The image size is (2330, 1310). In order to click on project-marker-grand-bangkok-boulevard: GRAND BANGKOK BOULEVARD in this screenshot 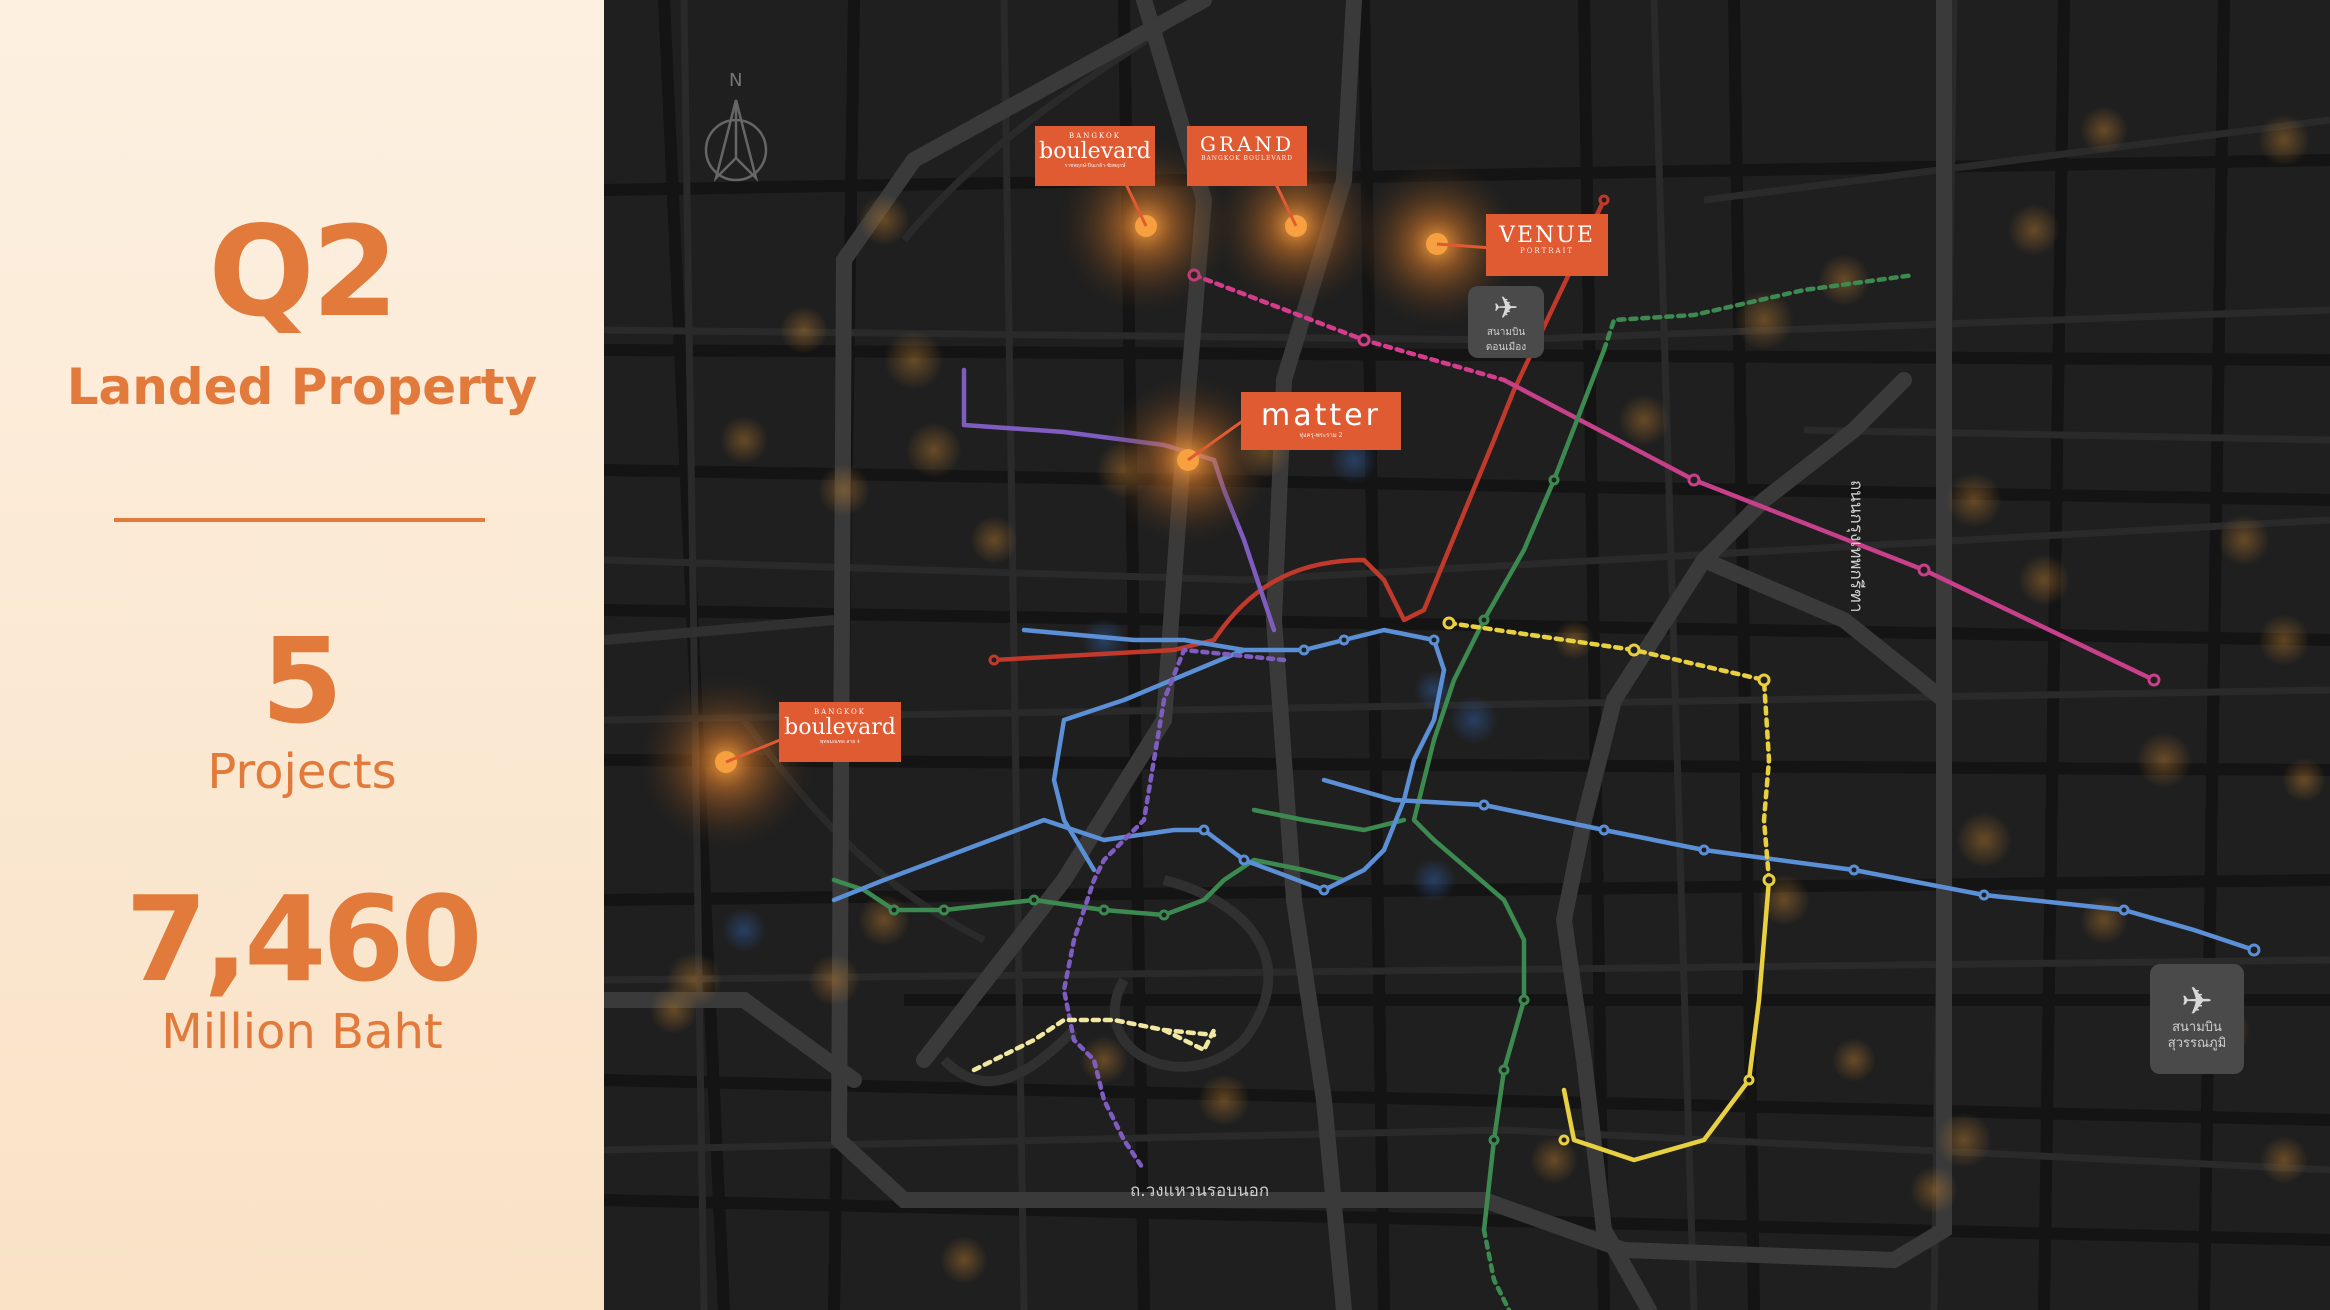, I will do `click(1247, 156)`.